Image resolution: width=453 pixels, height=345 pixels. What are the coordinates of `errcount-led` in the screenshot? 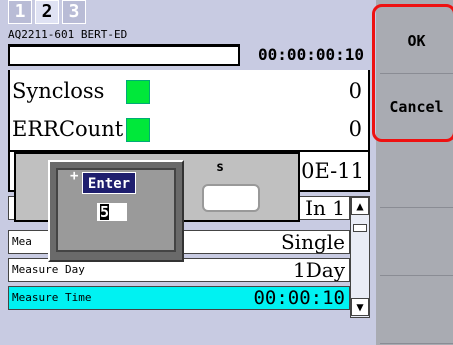 It's located at (138, 130).